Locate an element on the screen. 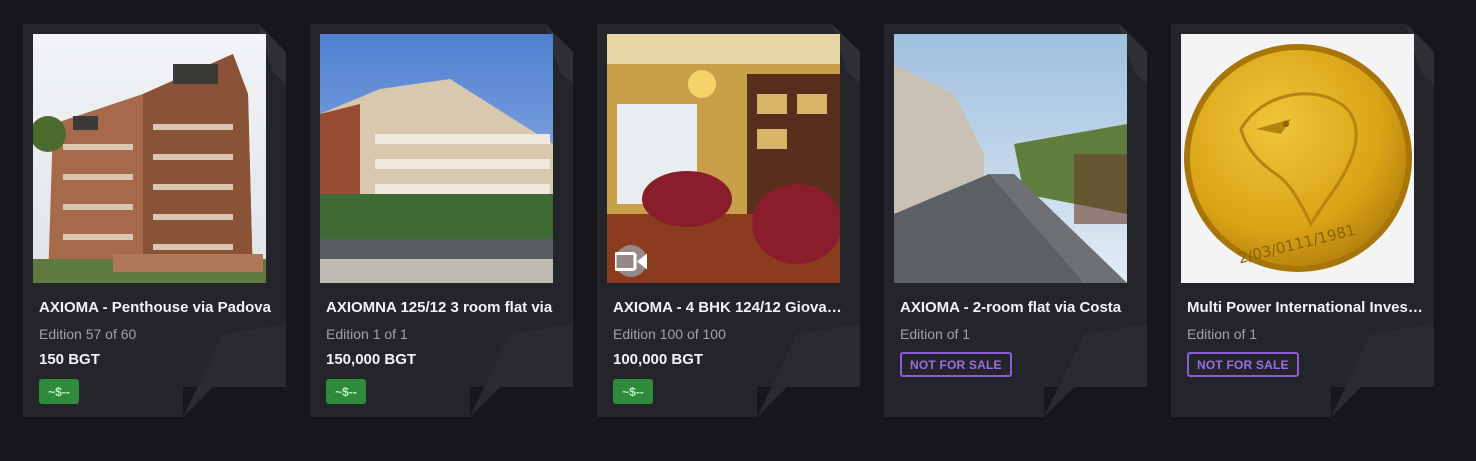 This screenshot has height=461, width=1476. edition-text: Edition 57 of 60 is located at coordinates (88, 334).